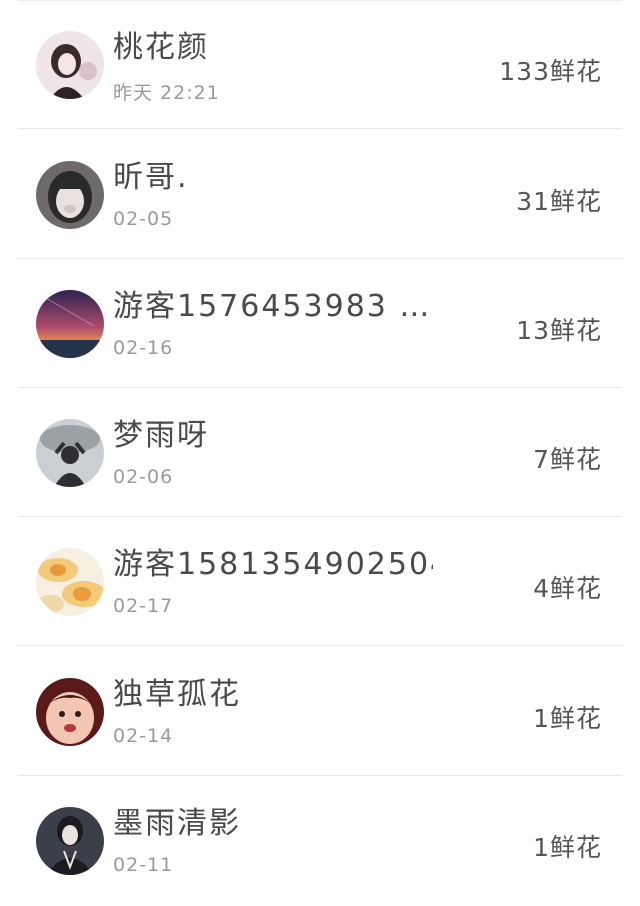 The height and width of the screenshot is (906, 640). What do you see at coordinates (320, 64) in the screenshot?
I see `list-item: 桃花颜 昨天 22:21 133鲜花` at bounding box center [320, 64].